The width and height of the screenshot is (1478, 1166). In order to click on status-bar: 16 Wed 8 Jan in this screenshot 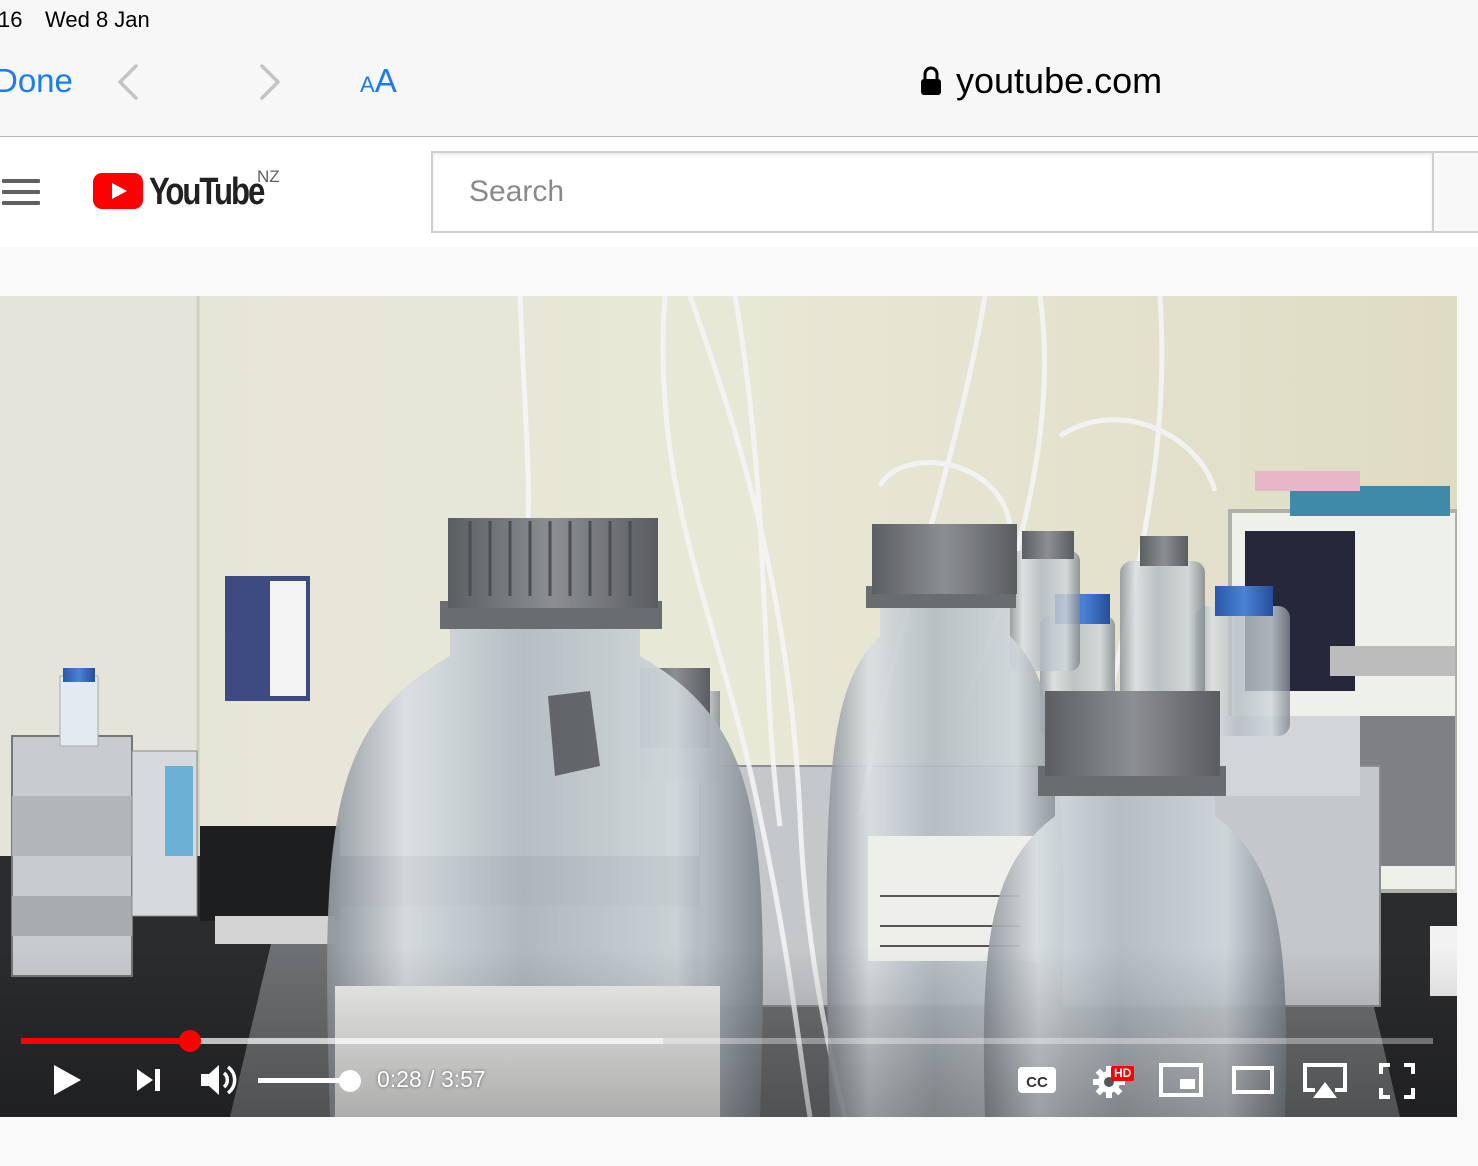, I will do `click(739, 21)`.